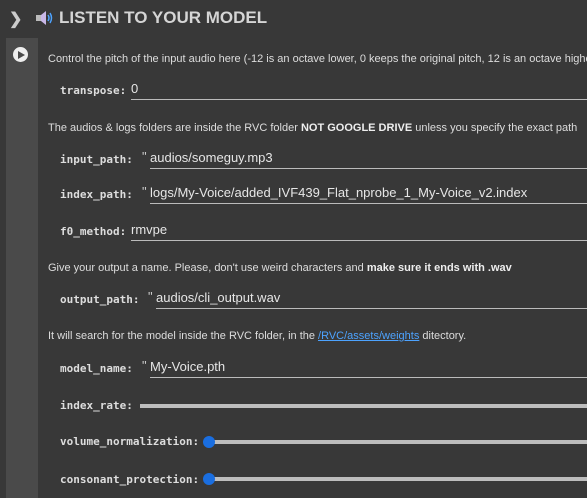  What do you see at coordinates (293, 19) in the screenshot?
I see `section-header: ❯ LISTEN TO YOUR MODEL` at bounding box center [293, 19].